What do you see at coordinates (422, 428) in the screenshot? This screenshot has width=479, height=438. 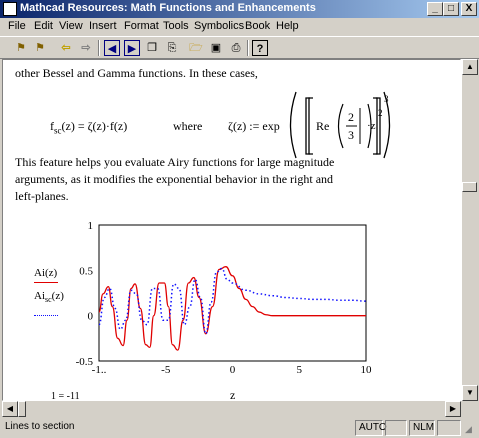 I see `status-nlm: NLM` at bounding box center [422, 428].